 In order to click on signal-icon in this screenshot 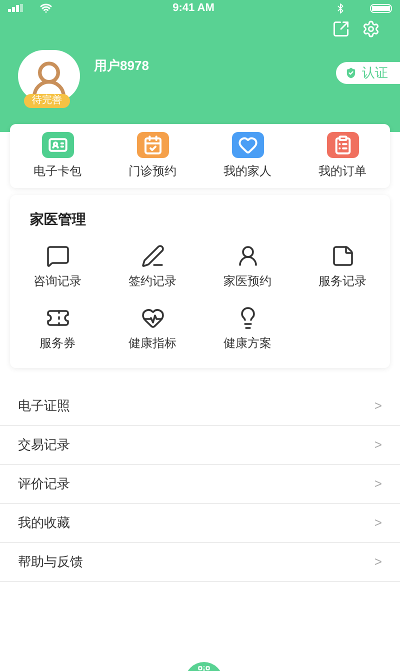, I will do `click(16, 8)`.